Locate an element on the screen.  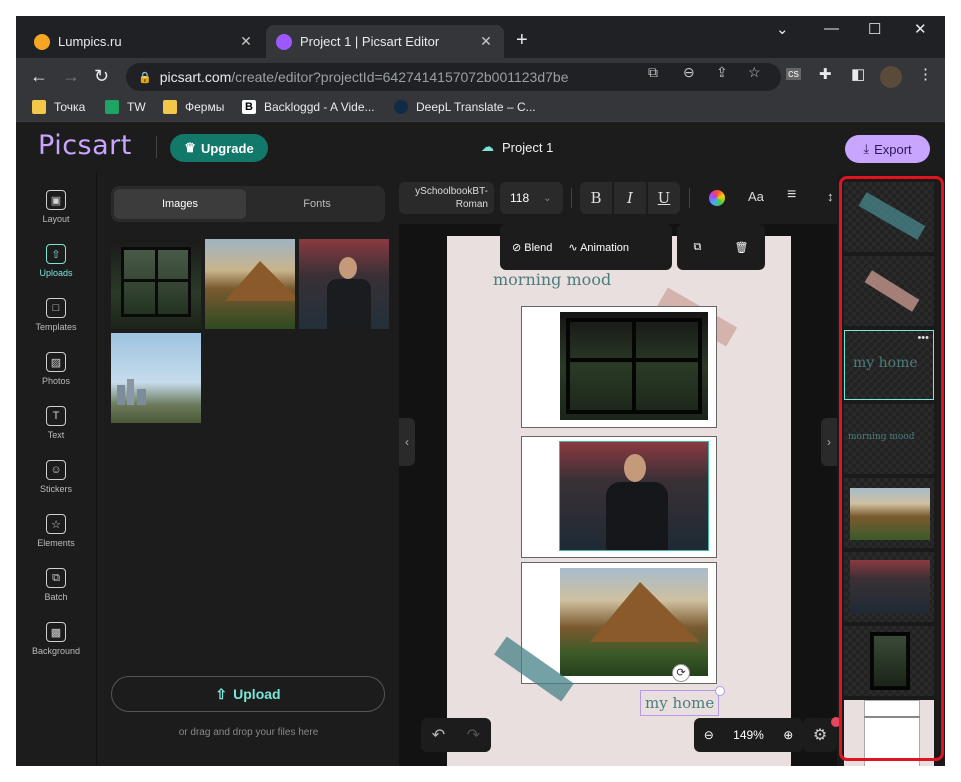
italic-button: I is located at coordinates (630, 198).